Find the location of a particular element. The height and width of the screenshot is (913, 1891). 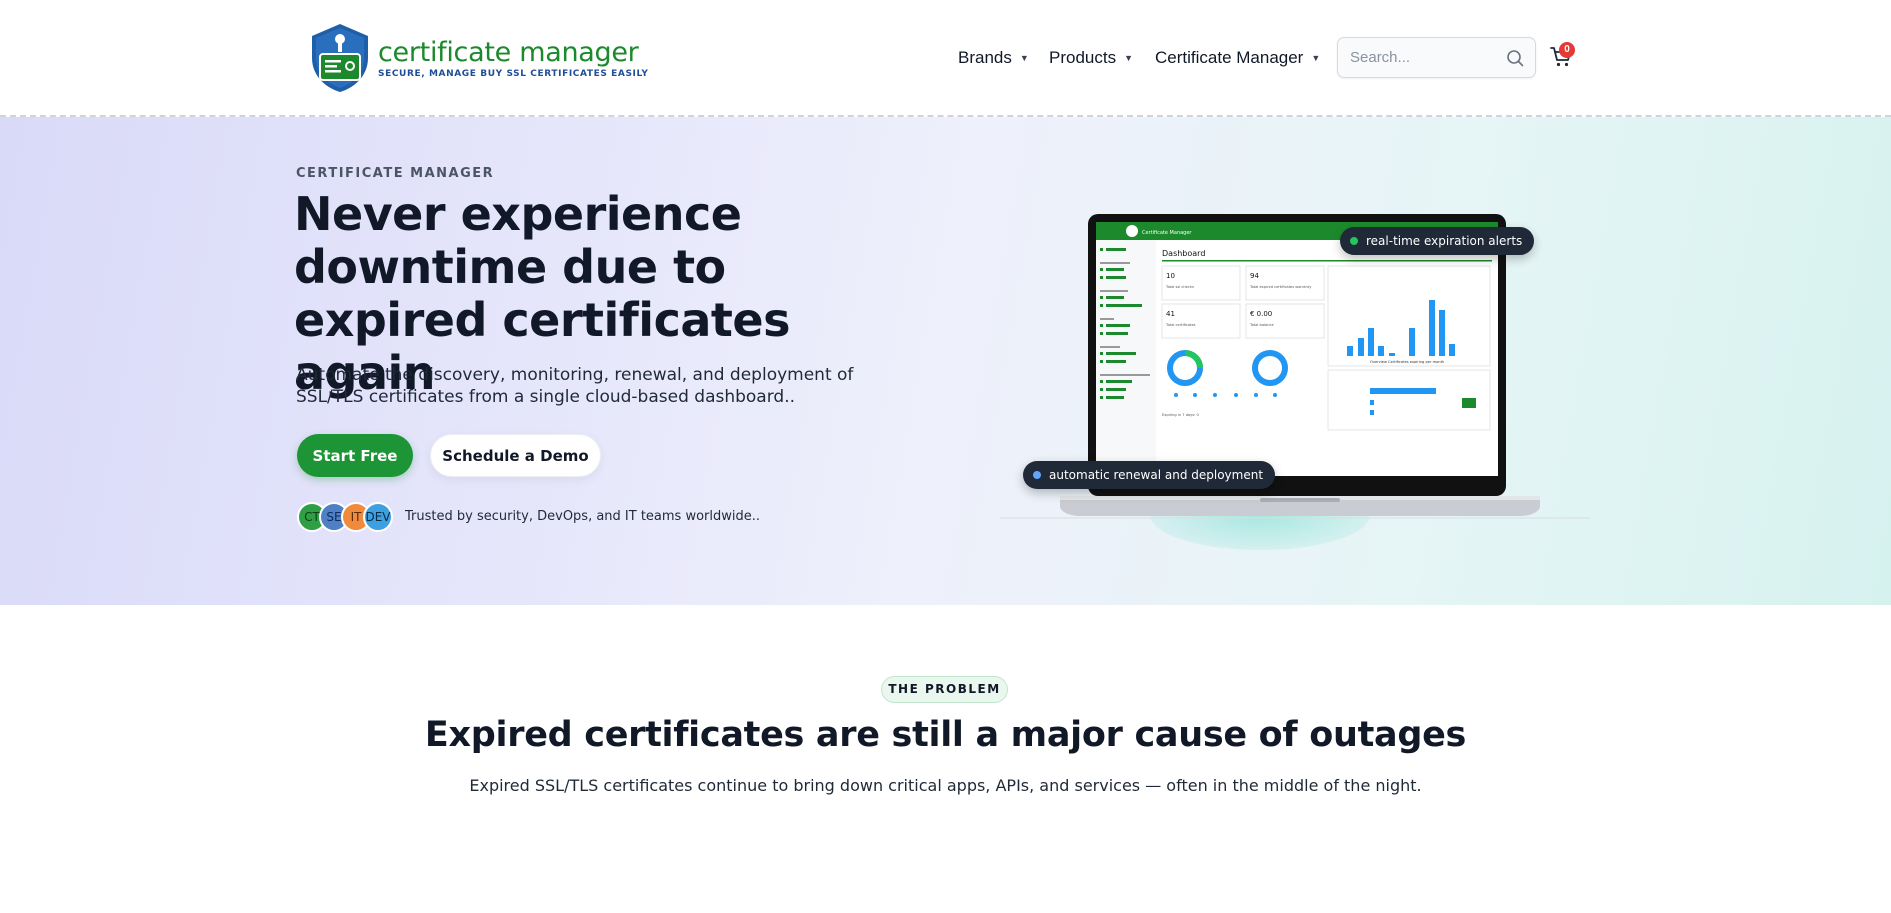

chart-caption: Overview Certificates expiring per month is located at coordinates (1407, 362).